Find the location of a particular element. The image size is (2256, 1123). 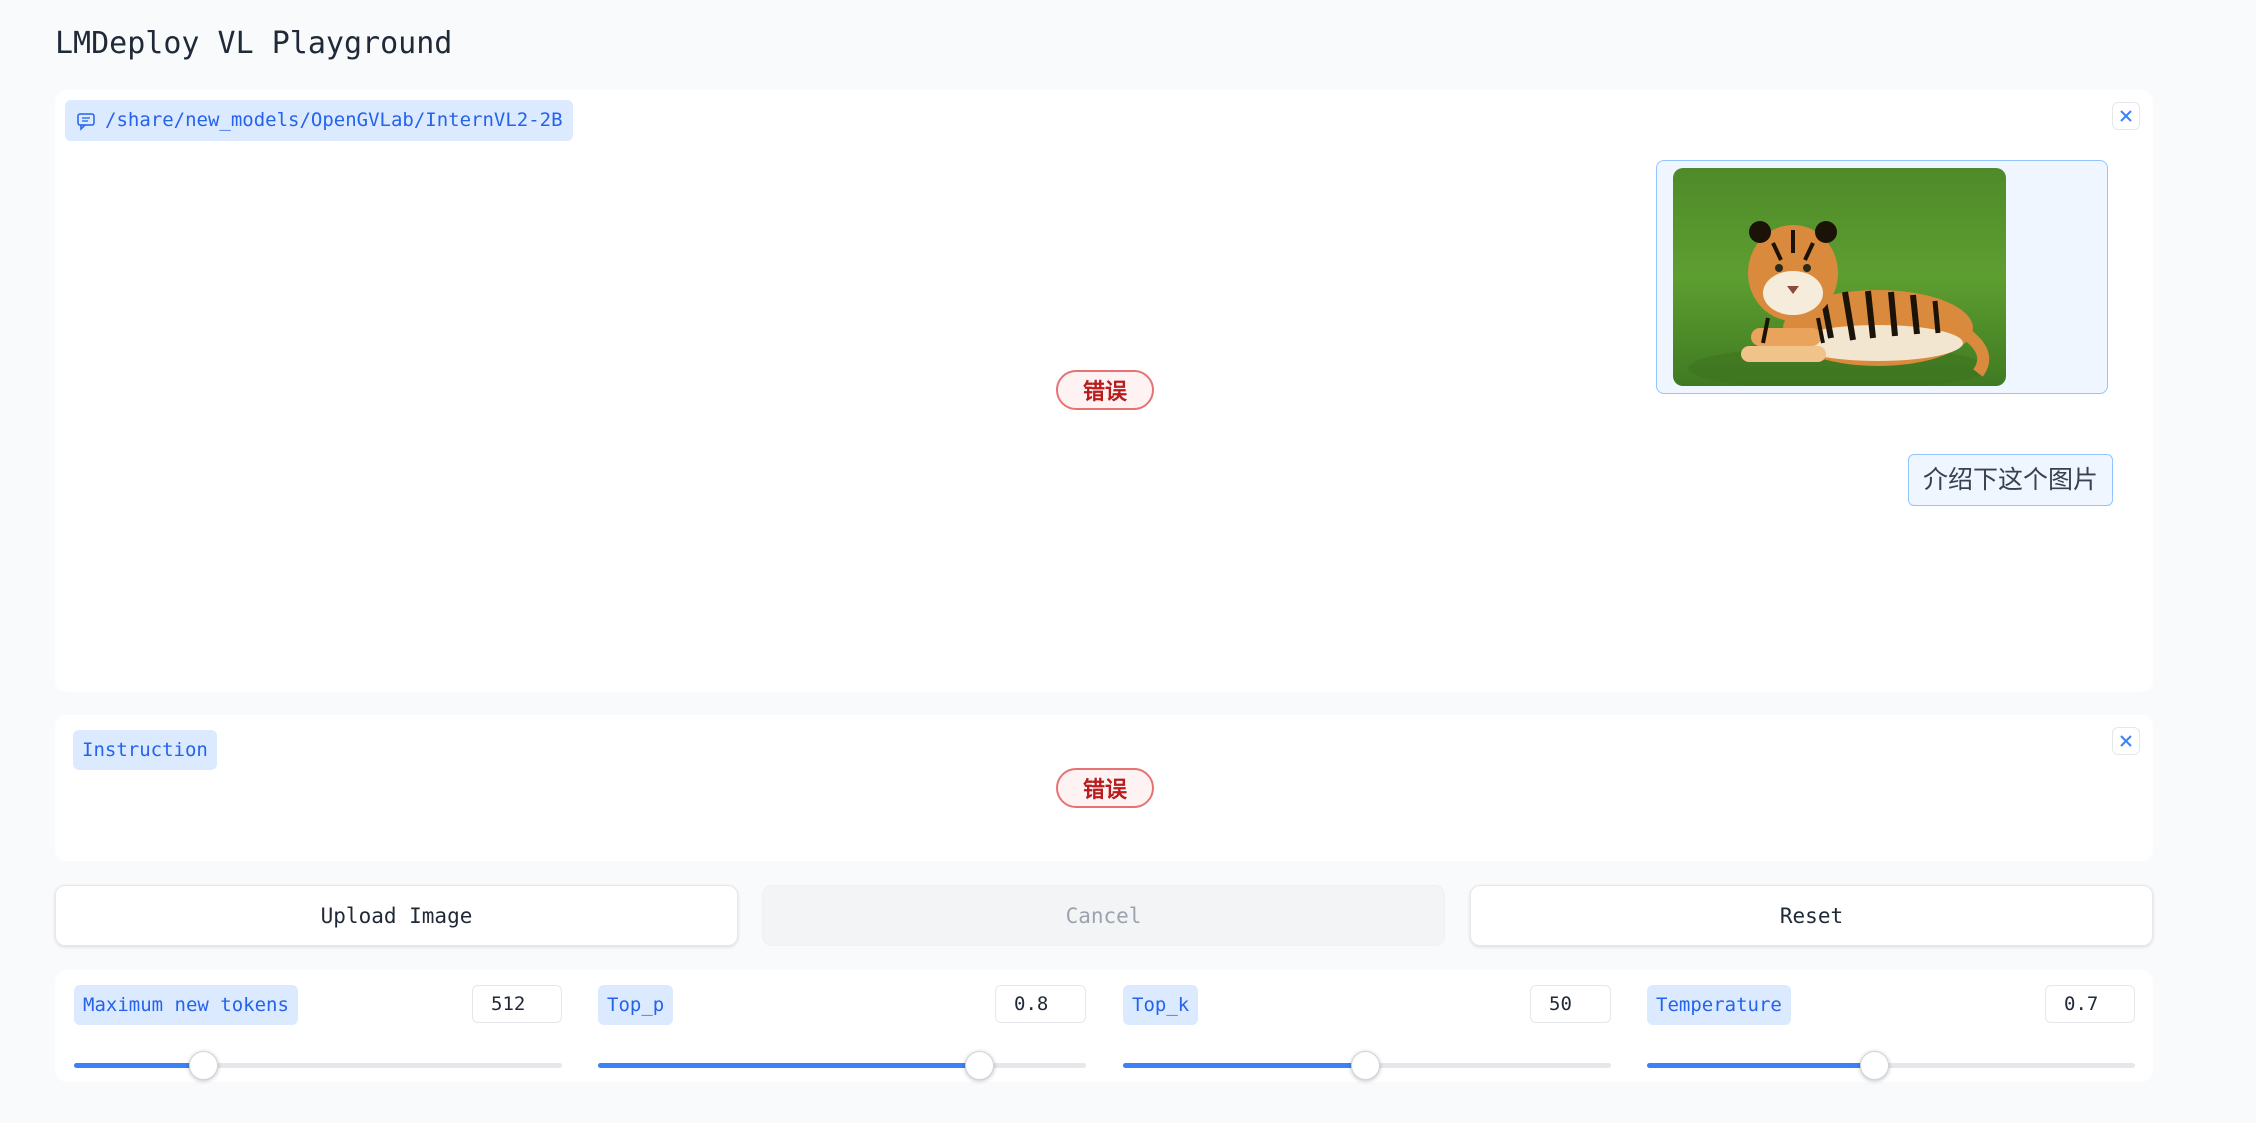

tiger-image is located at coordinates (1839, 277).